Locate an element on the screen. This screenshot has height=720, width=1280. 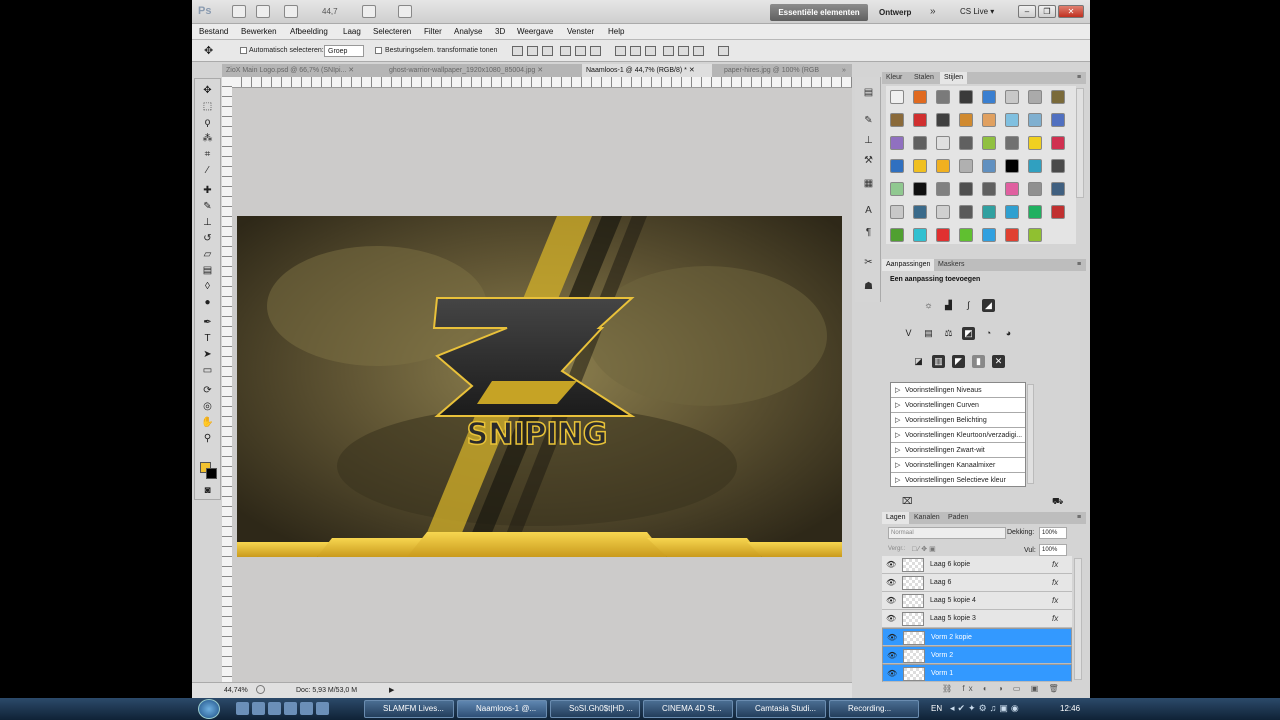
menu-selecteren: Selecteren is located at coordinates (392, 31).